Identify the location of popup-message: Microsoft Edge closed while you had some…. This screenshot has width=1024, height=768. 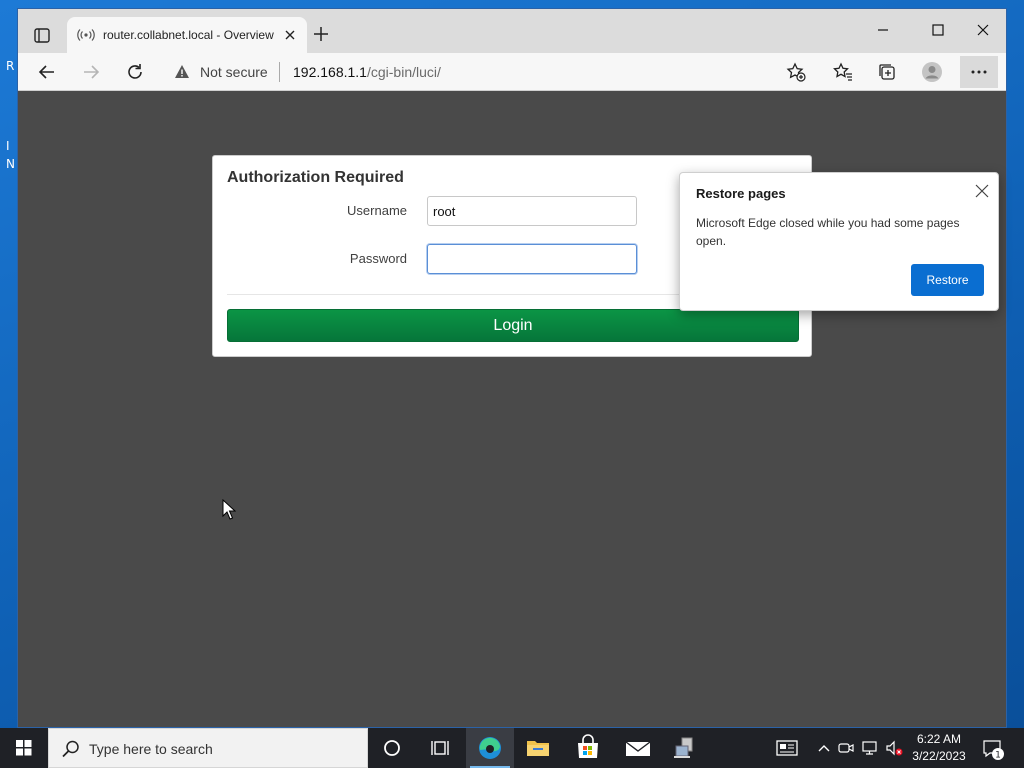
(828, 232).